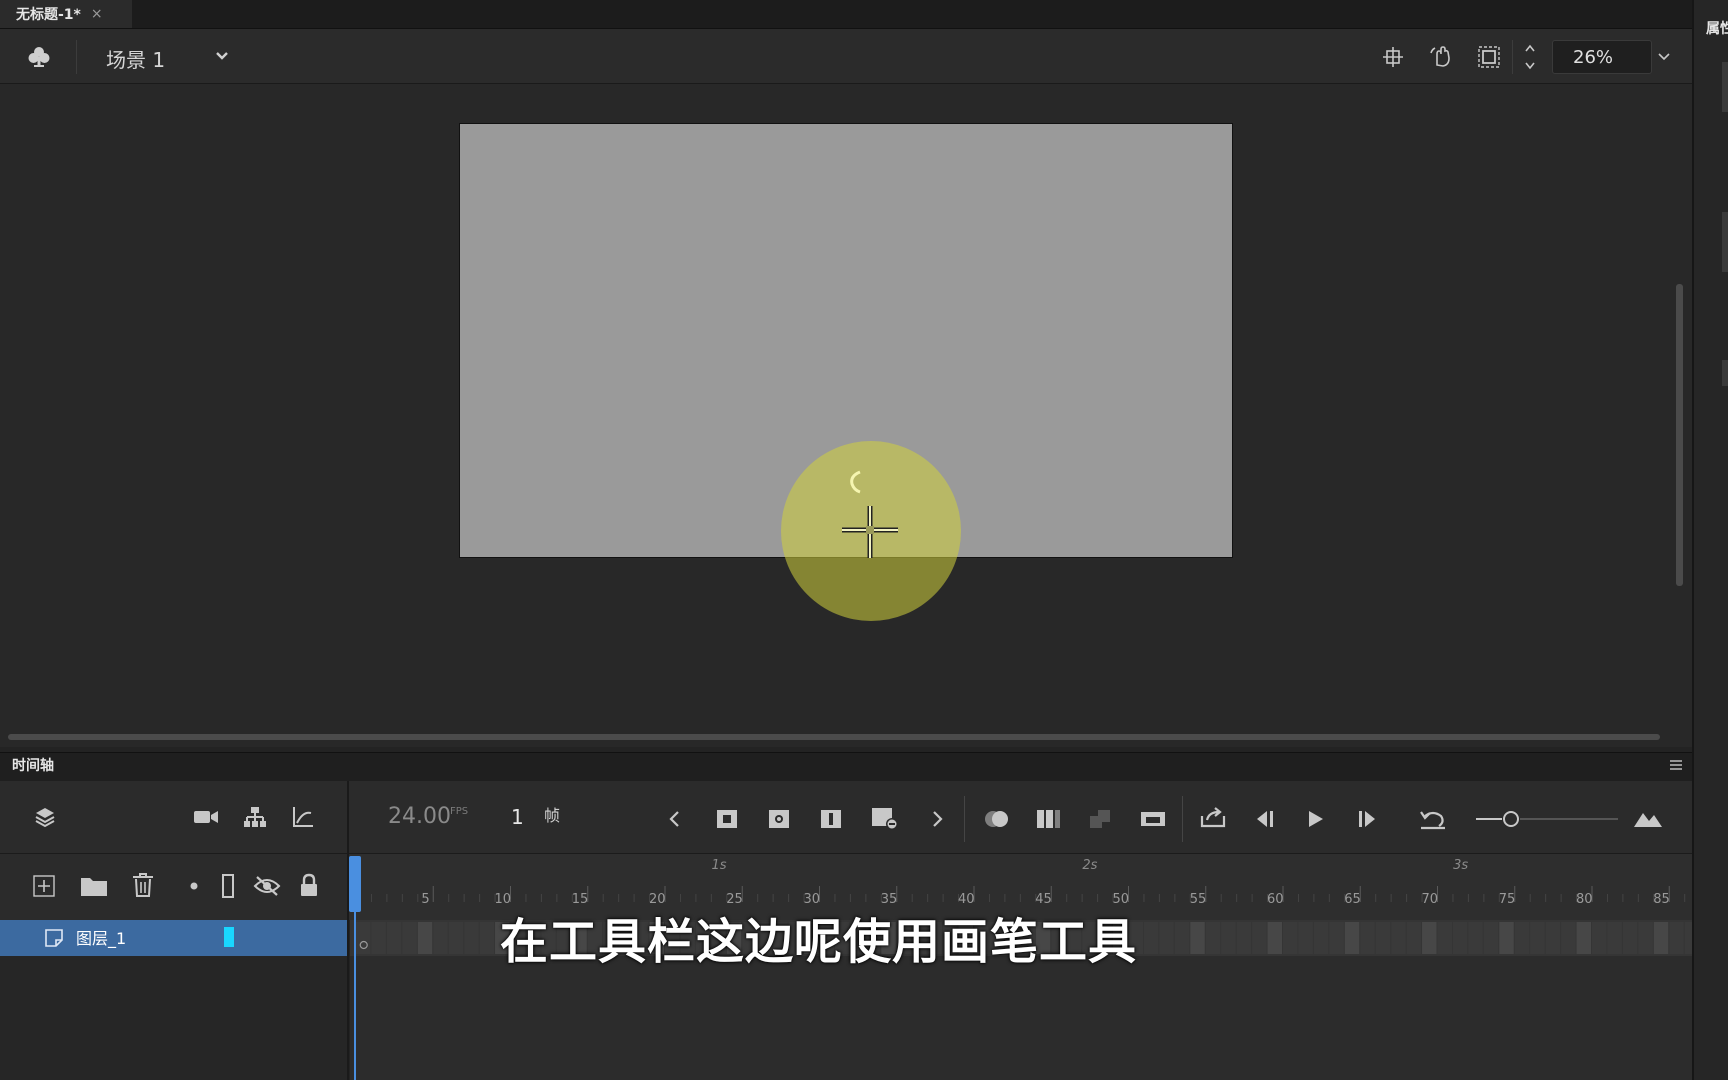 This screenshot has height=1080, width=1728. I want to click on crosshair-cursor-icon, so click(876, 516).